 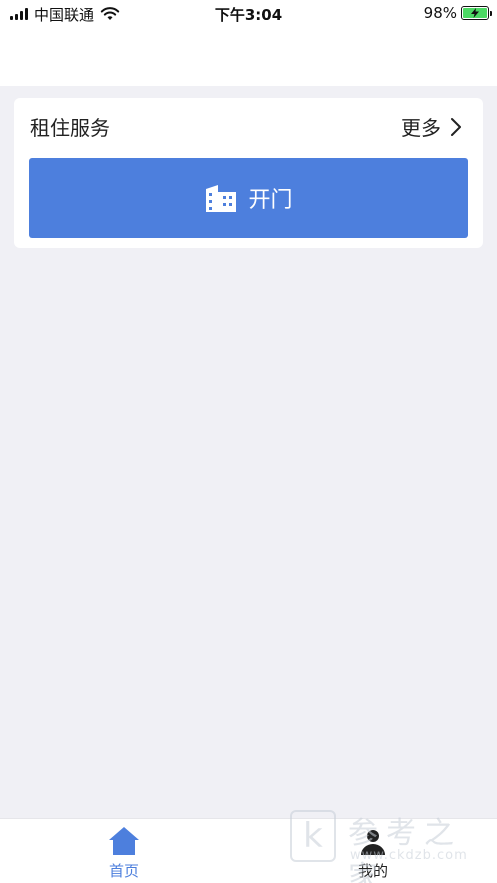 I want to click on open-door-button: 开门, so click(x=248, y=198).